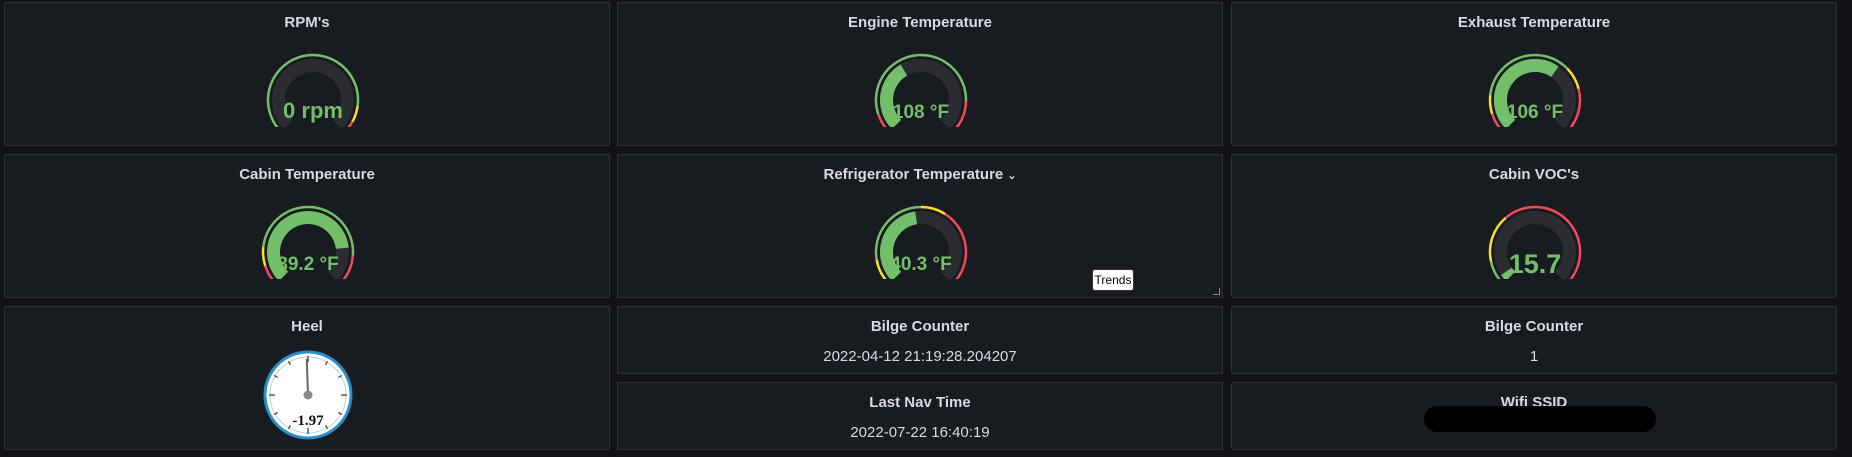 This screenshot has height=457, width=1852. What do you see at coordinates (921, 90) in the screenshot?
I see `engine-temperature-gauge: 108 °F` at bounding box center [921, 90].